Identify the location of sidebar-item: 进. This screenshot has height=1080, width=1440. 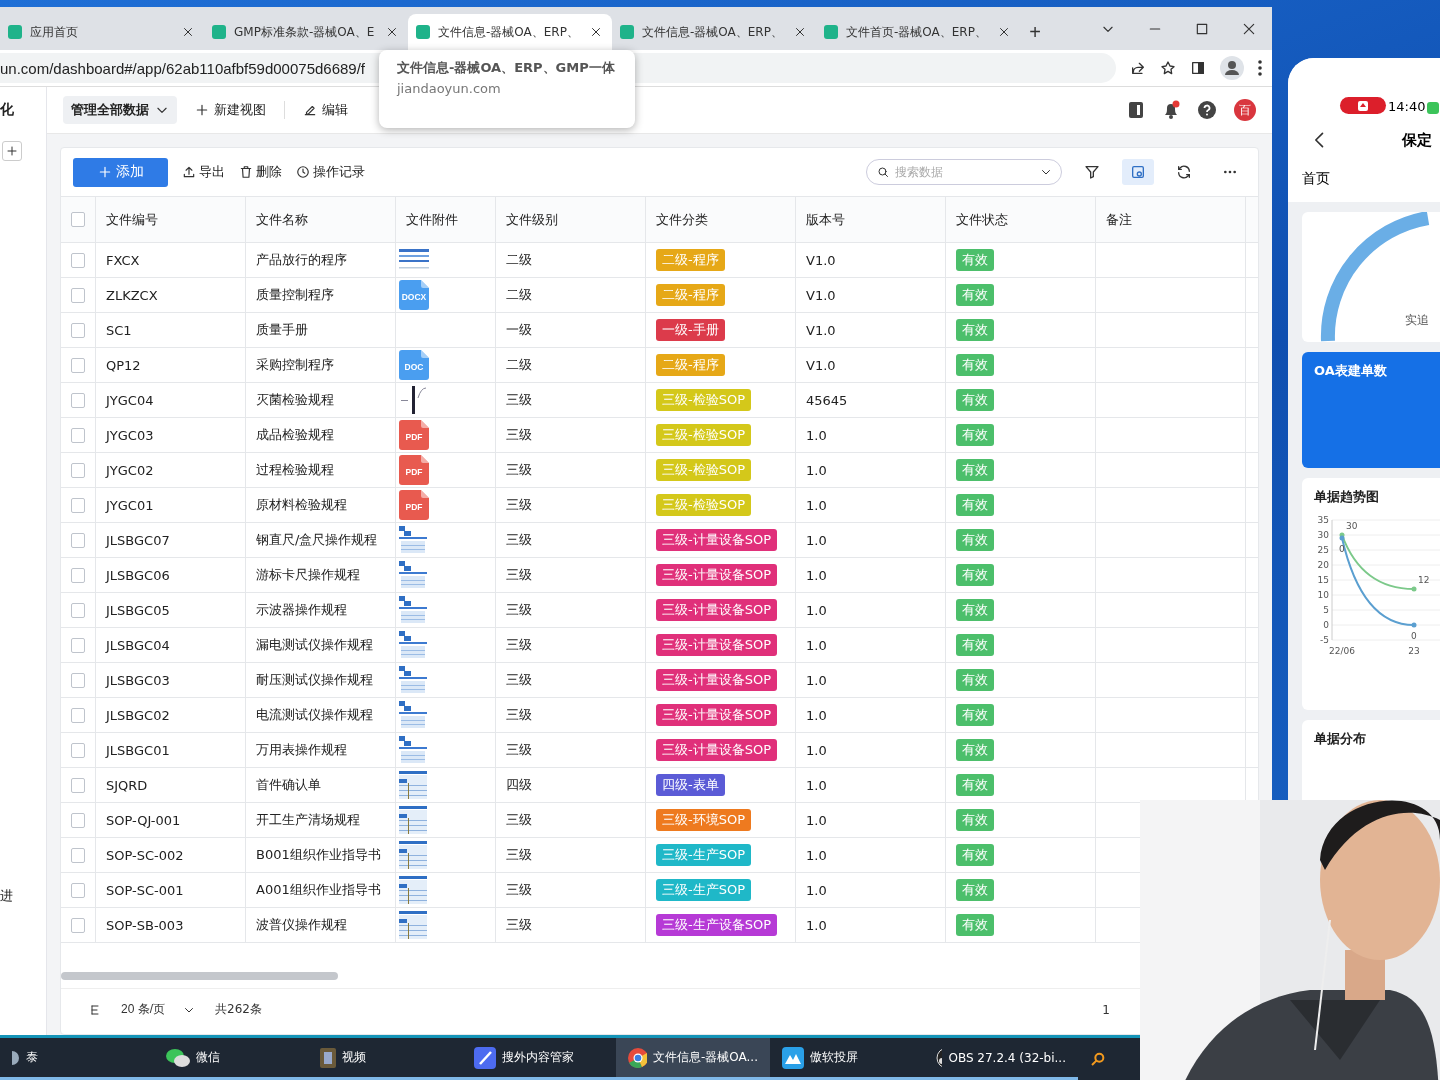
(6, 896).